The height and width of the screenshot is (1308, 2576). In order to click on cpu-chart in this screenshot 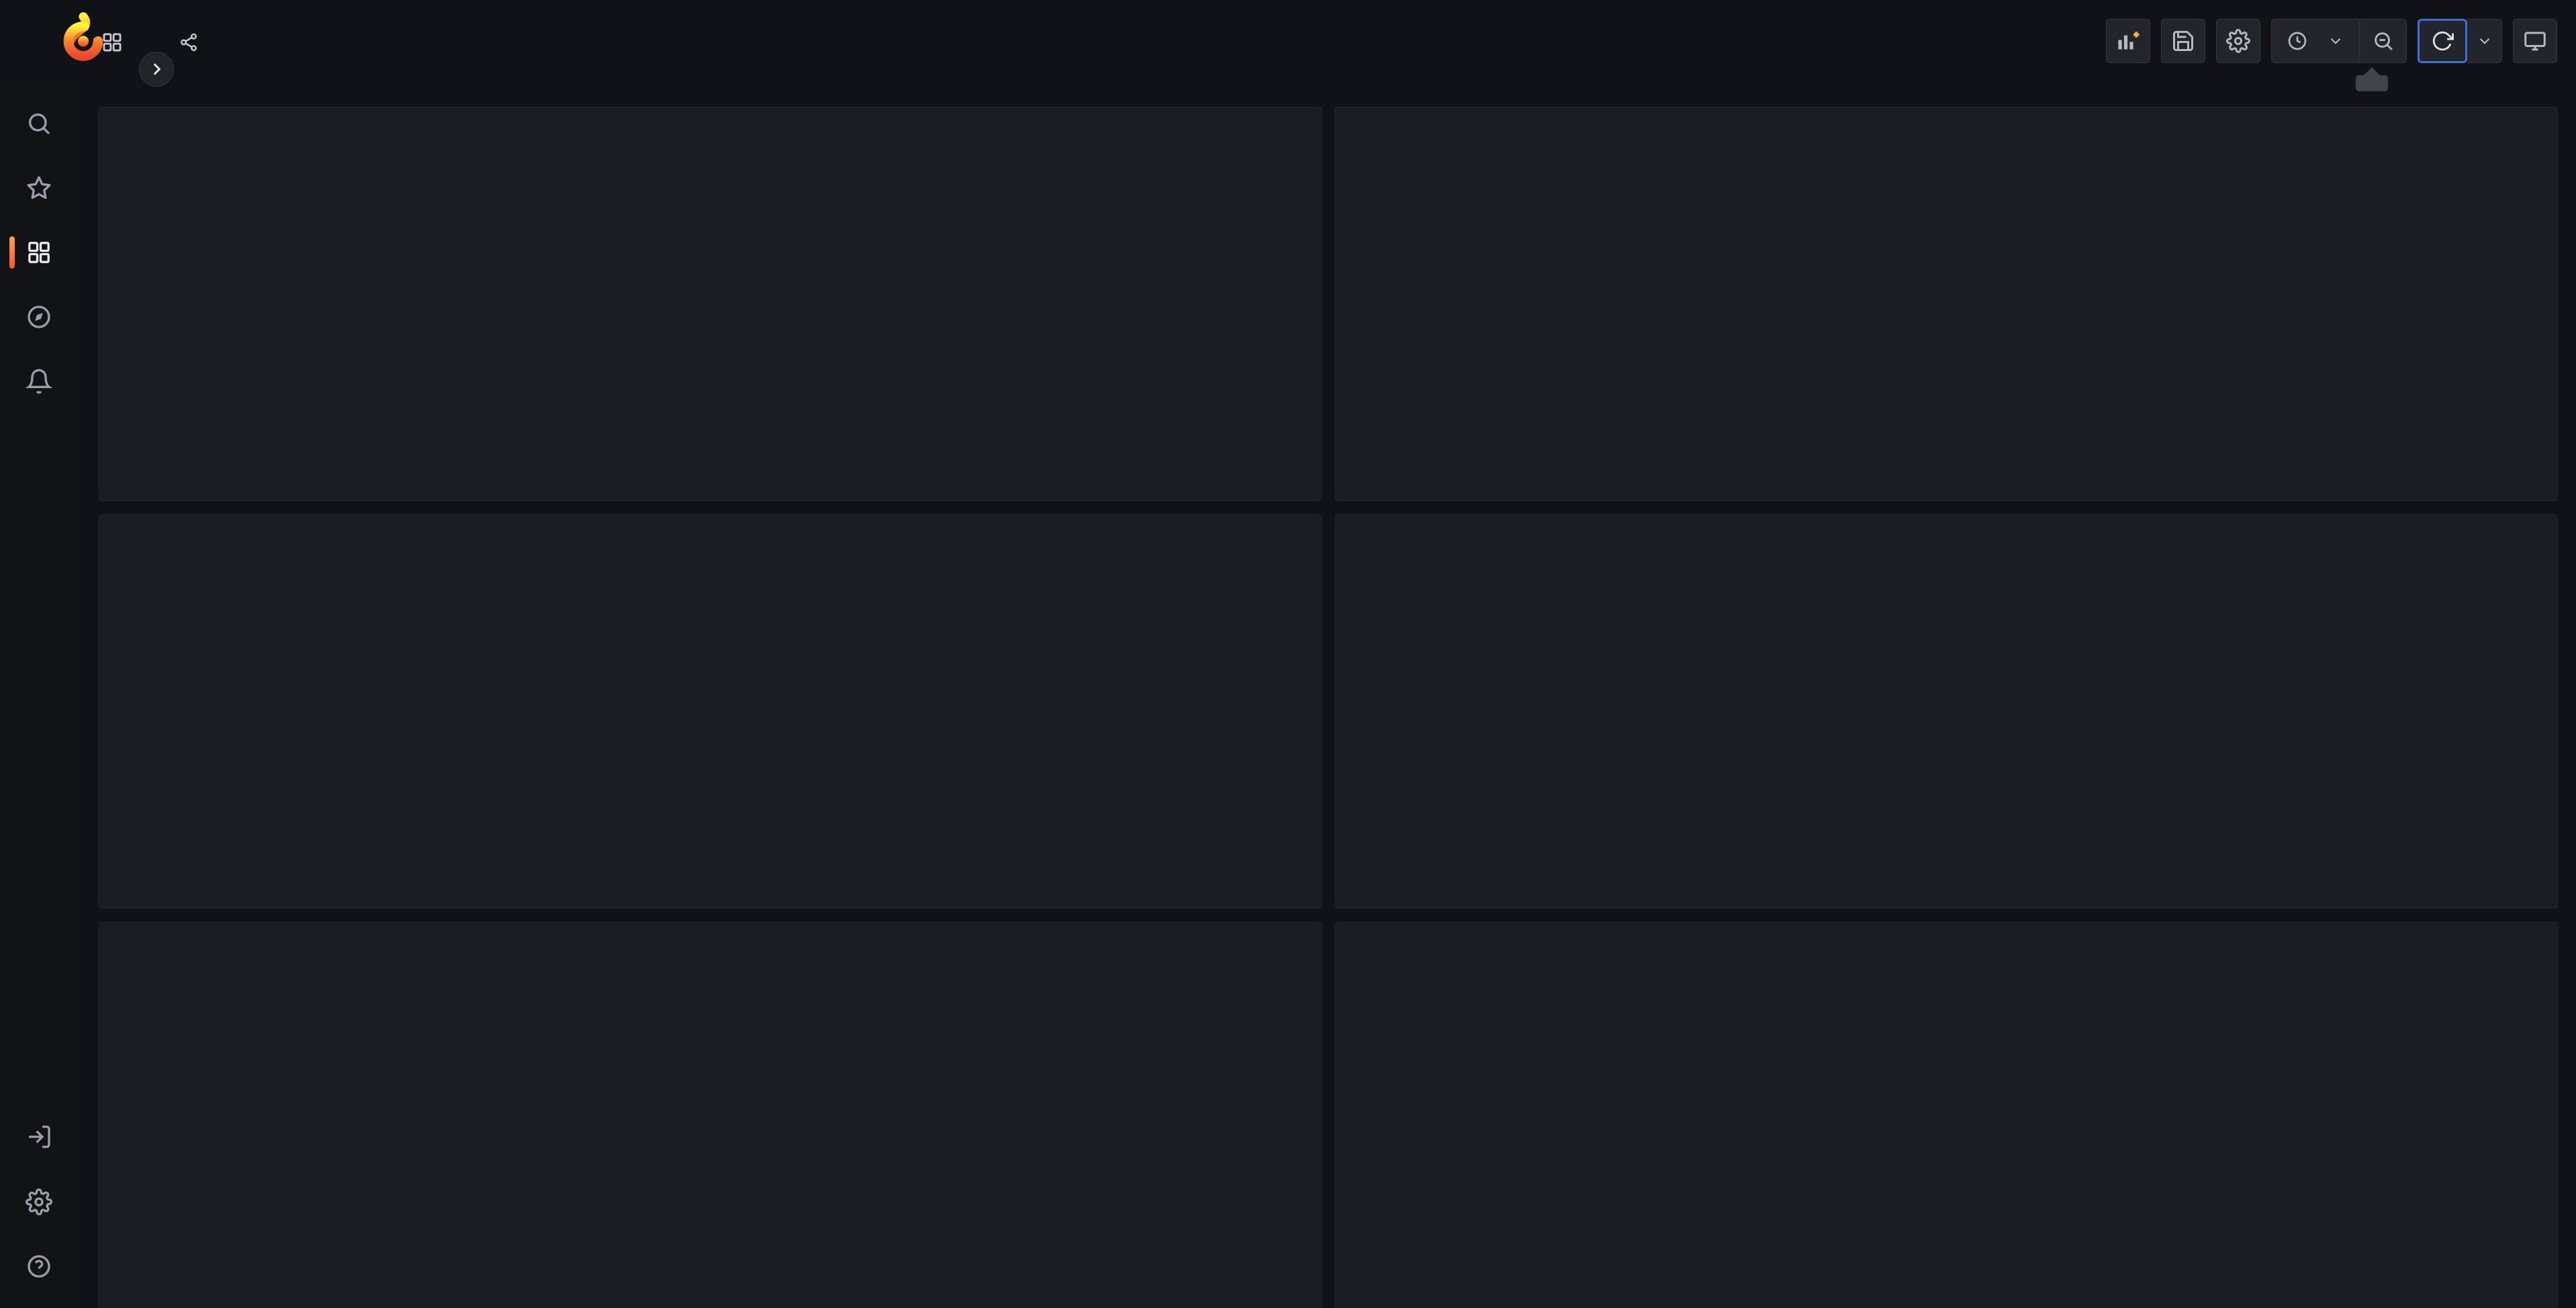, I will do `click(710, 288)`.